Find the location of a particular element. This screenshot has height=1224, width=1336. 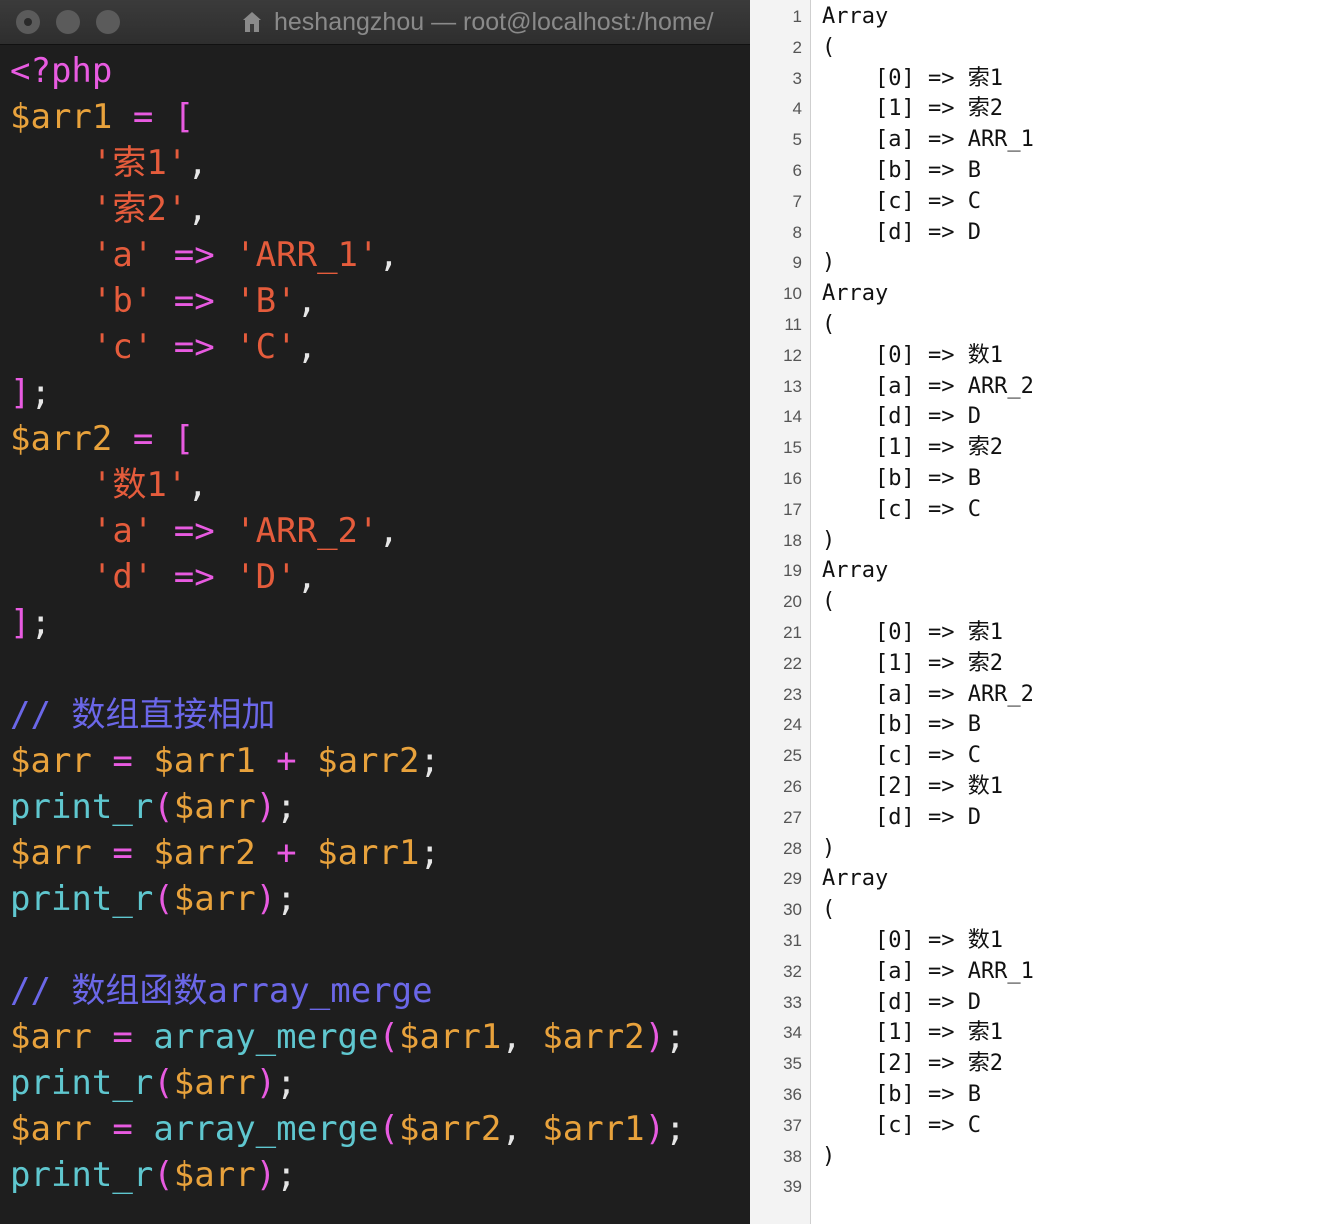

output-text: [2] => 索2 is located at coordinates (912, 1064).